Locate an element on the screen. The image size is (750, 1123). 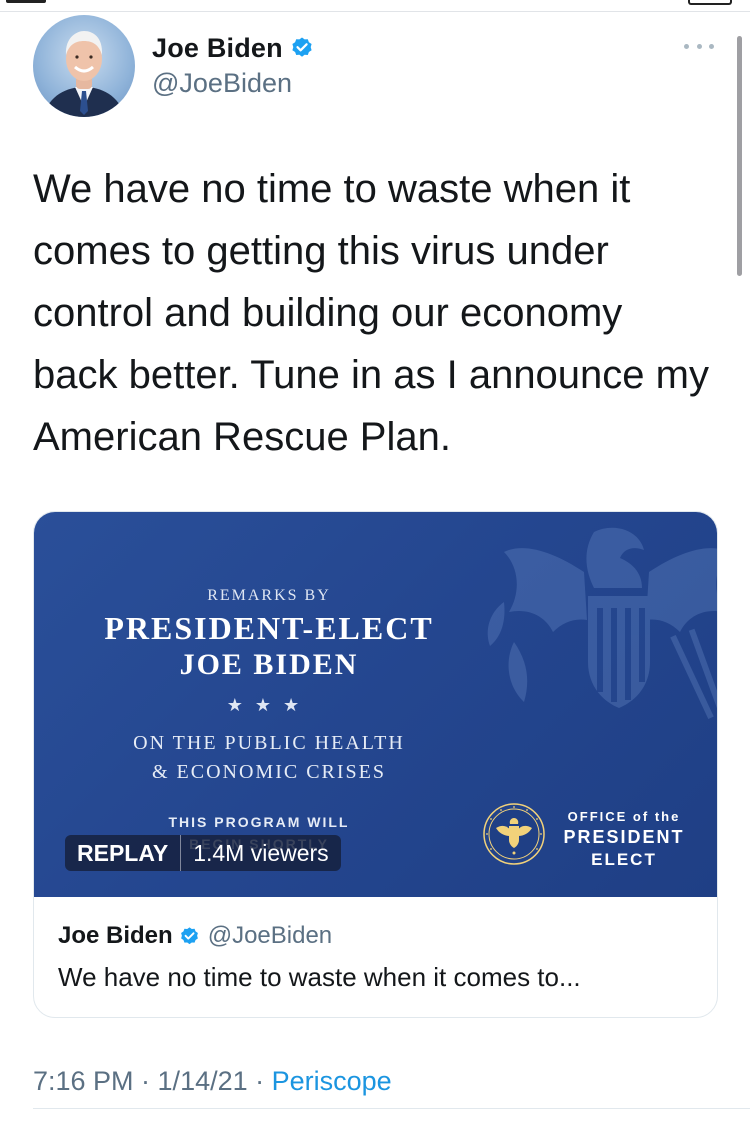
quote-author-row: Joe Biden @JoeBiden is located at coordinates (195, 936).